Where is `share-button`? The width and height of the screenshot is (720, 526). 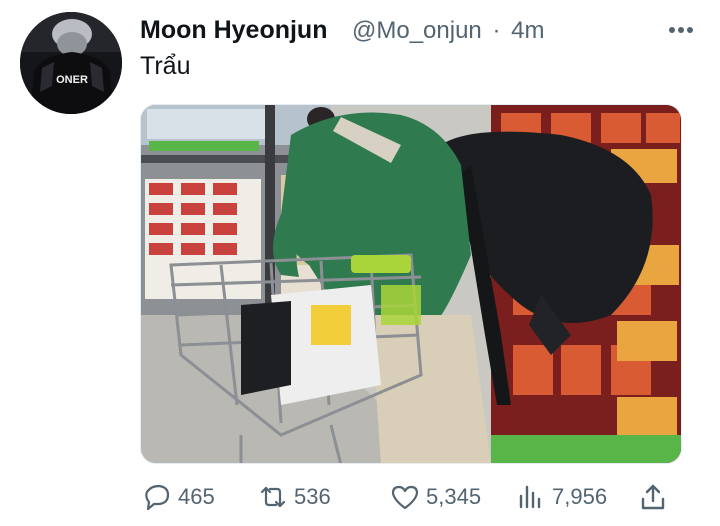
share-button is located at coordinates (653, 497).